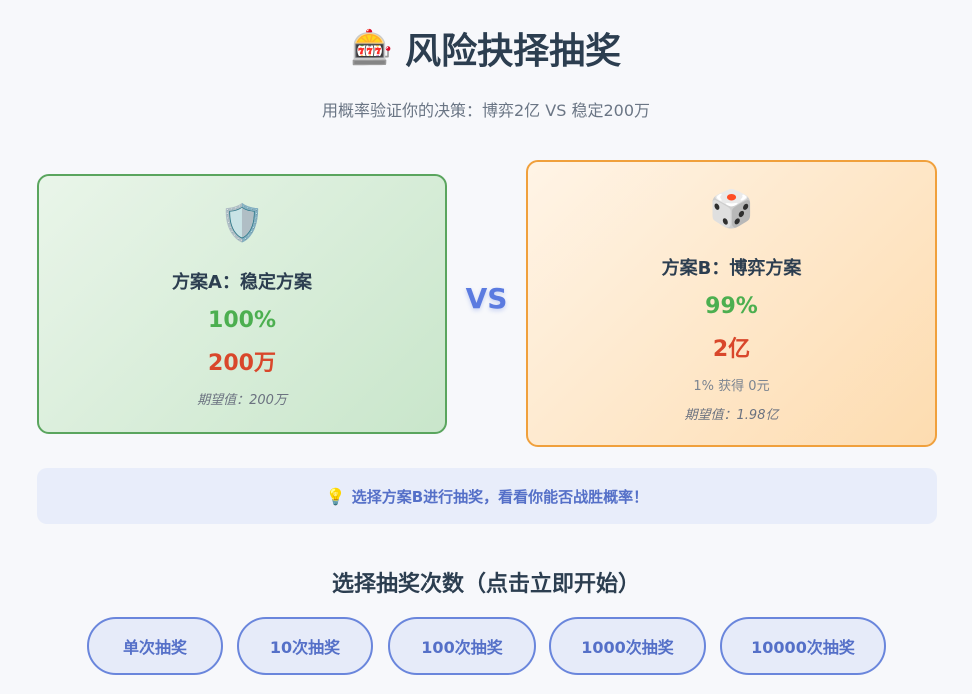 Image resolution: width=972 pixels, height=694 pixels. What do you see at coordinates (486, 110) in the screenshot?
I see `page-subtitle: 用概率验证你的决策：博弈2亿 VS 稳定200万` at bounding box center [486, 110].